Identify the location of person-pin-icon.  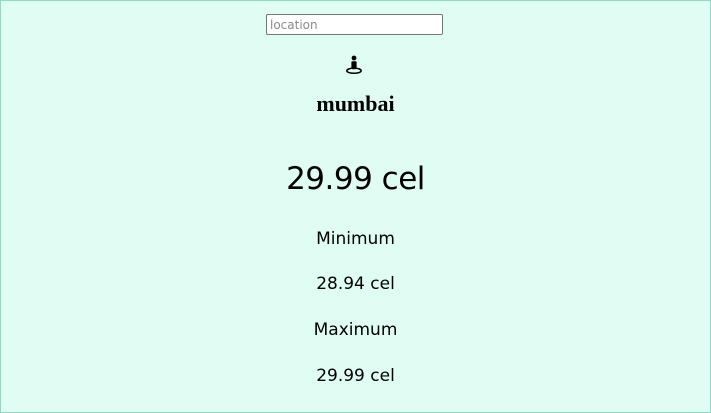
(354, 65).